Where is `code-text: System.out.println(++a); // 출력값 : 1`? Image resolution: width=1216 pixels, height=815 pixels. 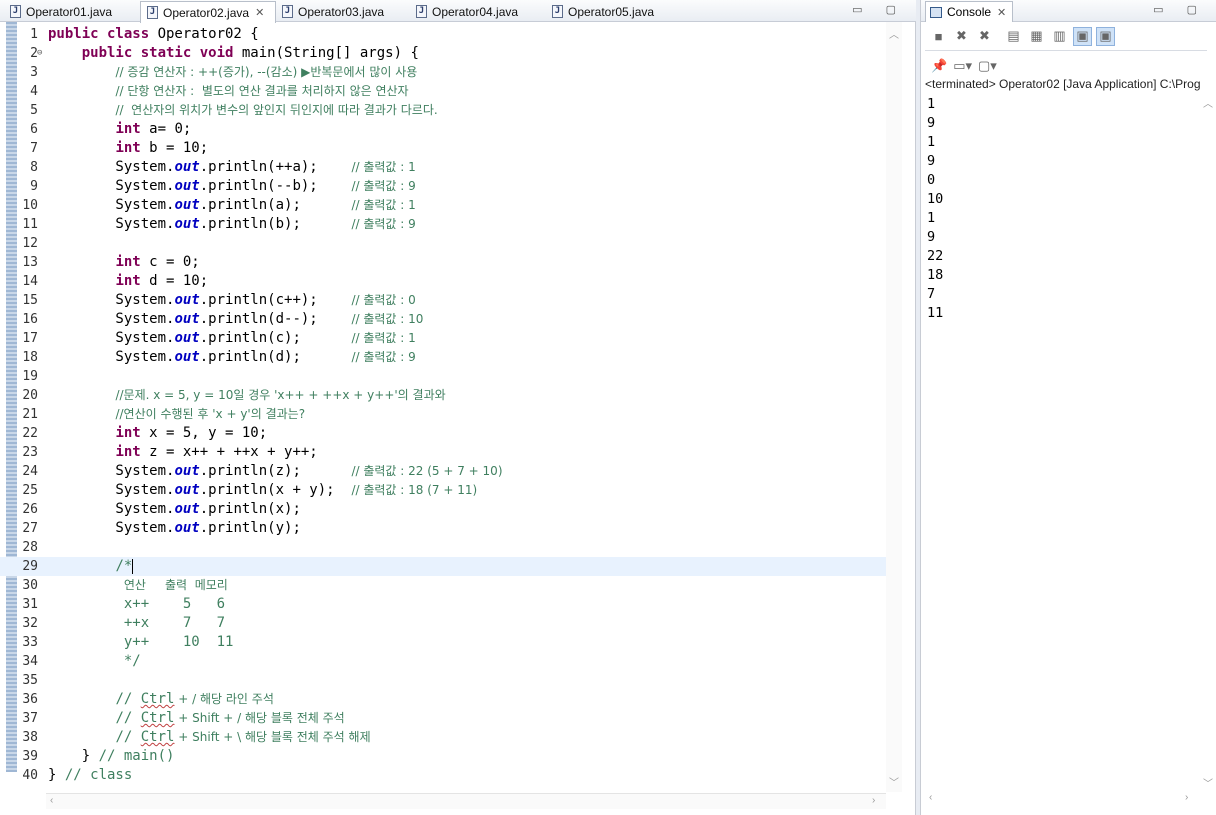 code-text: System.out.println(++a); // 출력값 : 1 is located at coordinates (231, 167).